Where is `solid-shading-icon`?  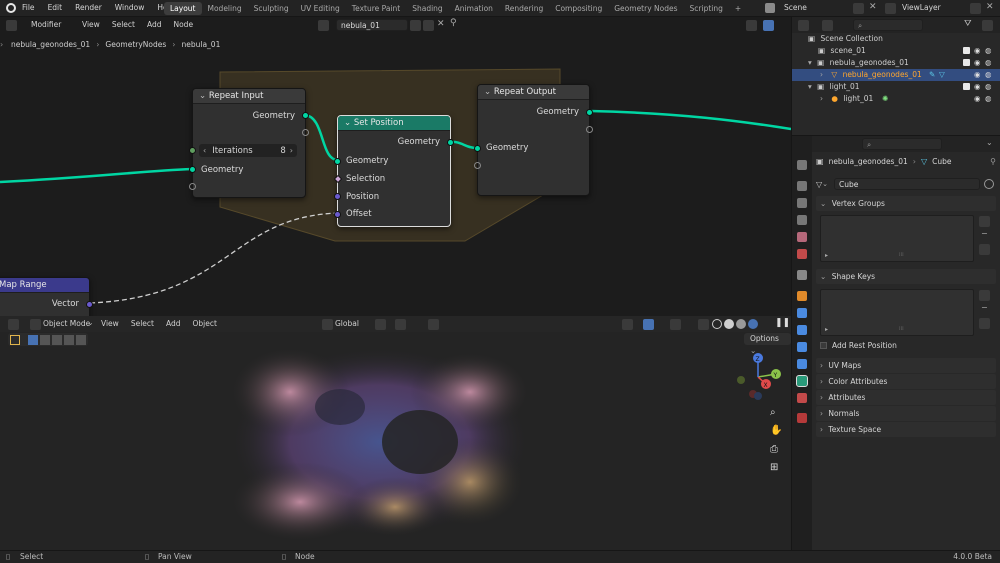 solid-shading-icon is located at coordinates (729, 324).